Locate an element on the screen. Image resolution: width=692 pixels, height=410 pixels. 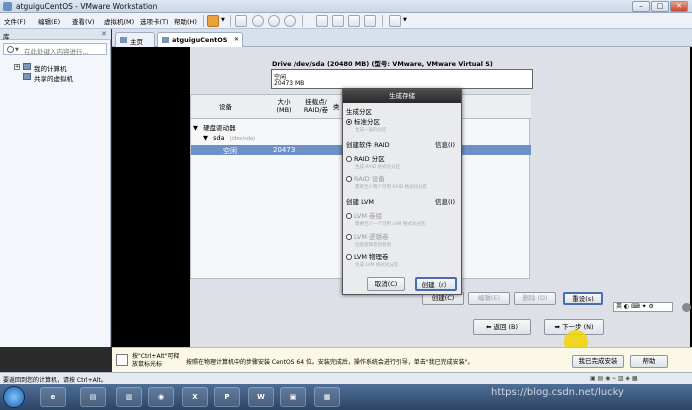
start-button is located at coordinates (14, 397).